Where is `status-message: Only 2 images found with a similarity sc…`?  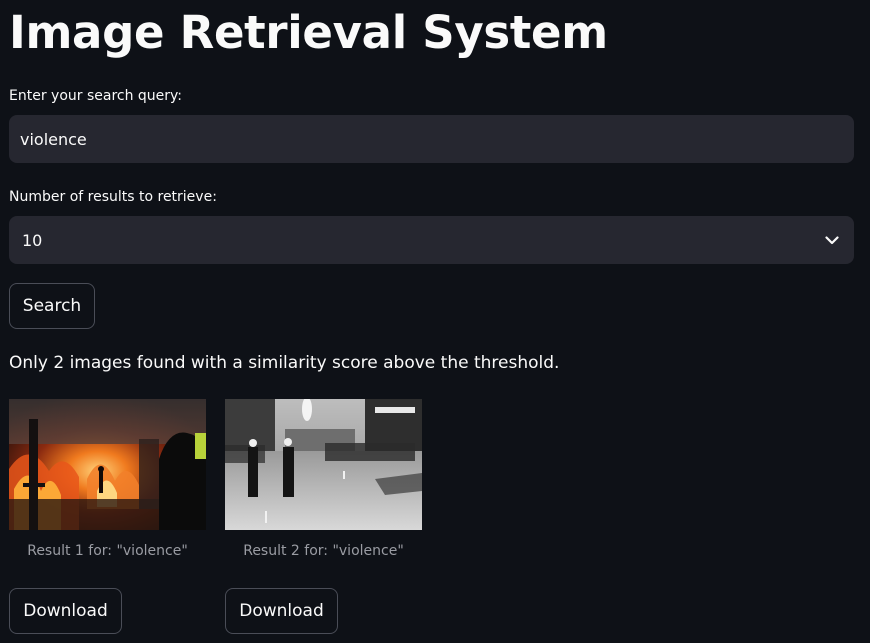
status-message: Only 2 images found with a similarity sc… is located at coordinates (284, 363).